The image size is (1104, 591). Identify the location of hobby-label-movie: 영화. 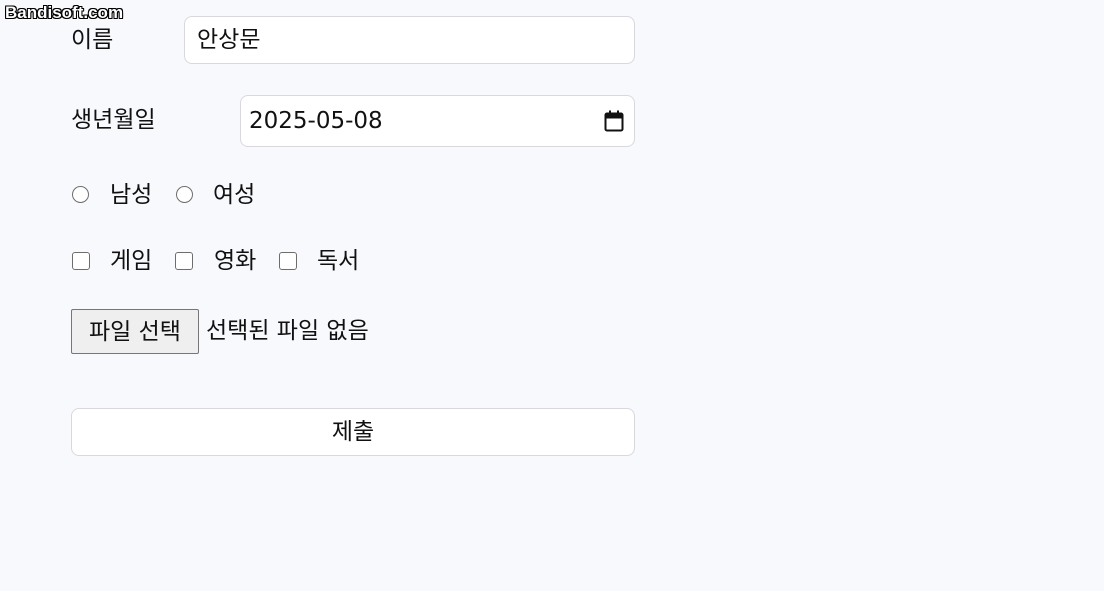
(235, 261).